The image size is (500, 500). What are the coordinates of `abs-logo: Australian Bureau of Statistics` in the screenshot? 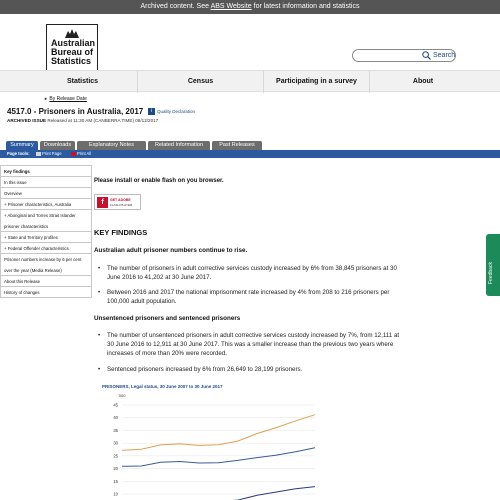 It's located at (72, 50).